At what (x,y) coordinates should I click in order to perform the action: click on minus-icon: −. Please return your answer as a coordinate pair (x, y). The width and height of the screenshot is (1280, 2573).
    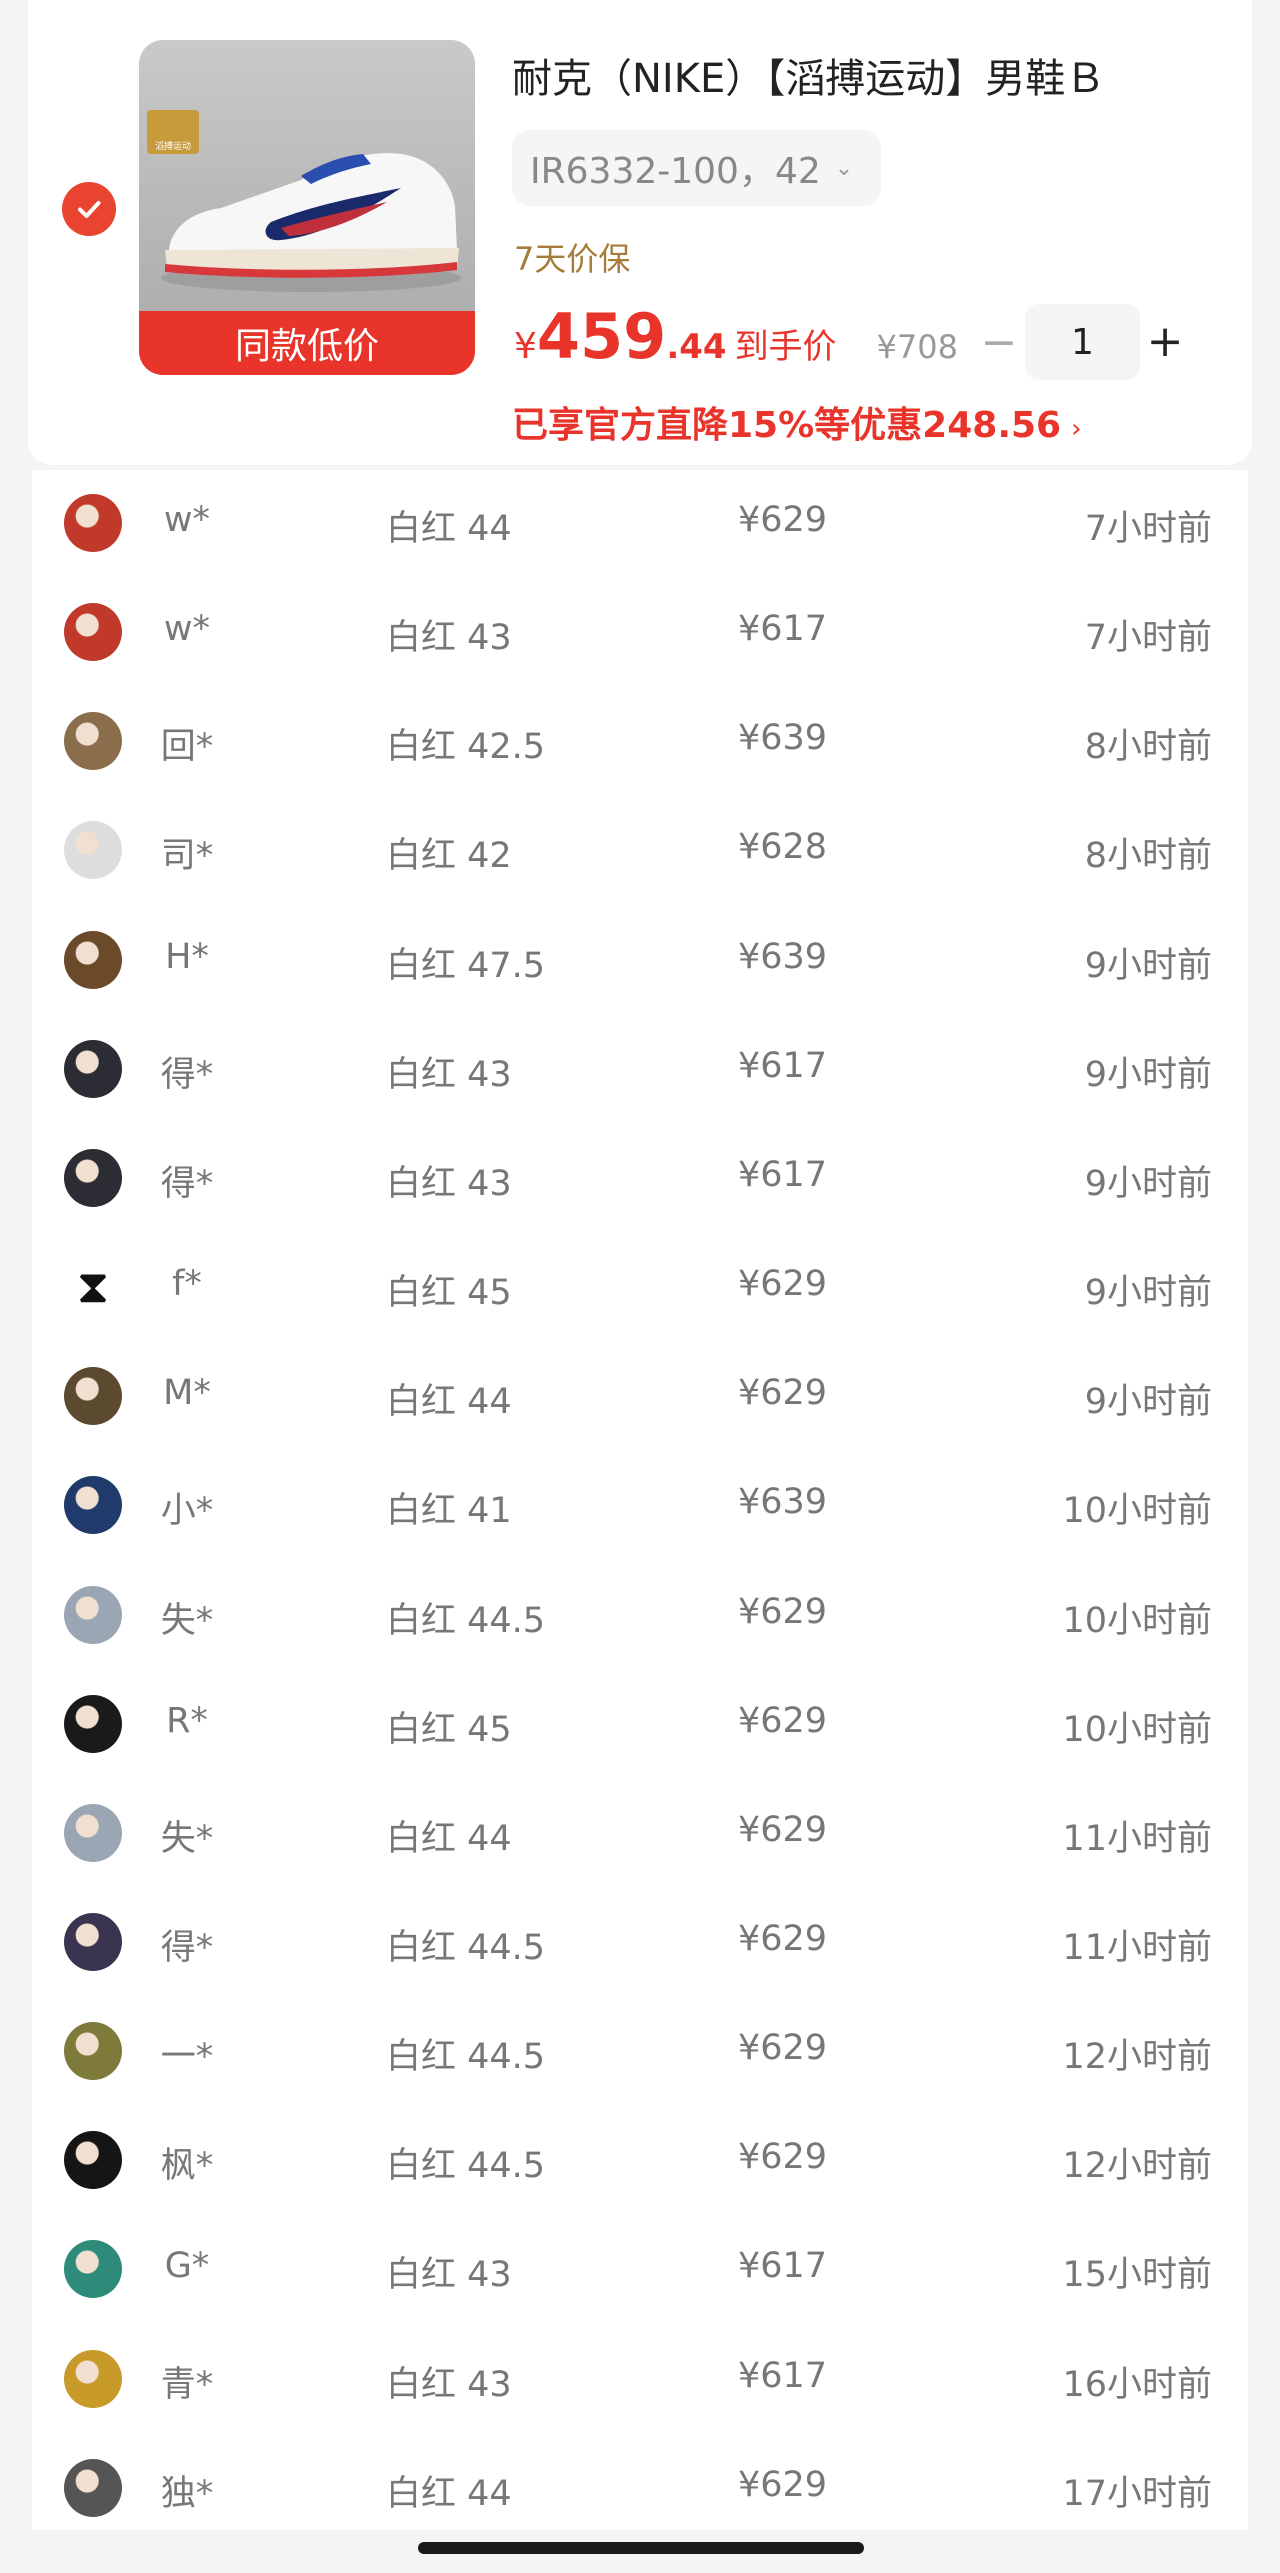
    Looking at the image, I should click on (999, 342).